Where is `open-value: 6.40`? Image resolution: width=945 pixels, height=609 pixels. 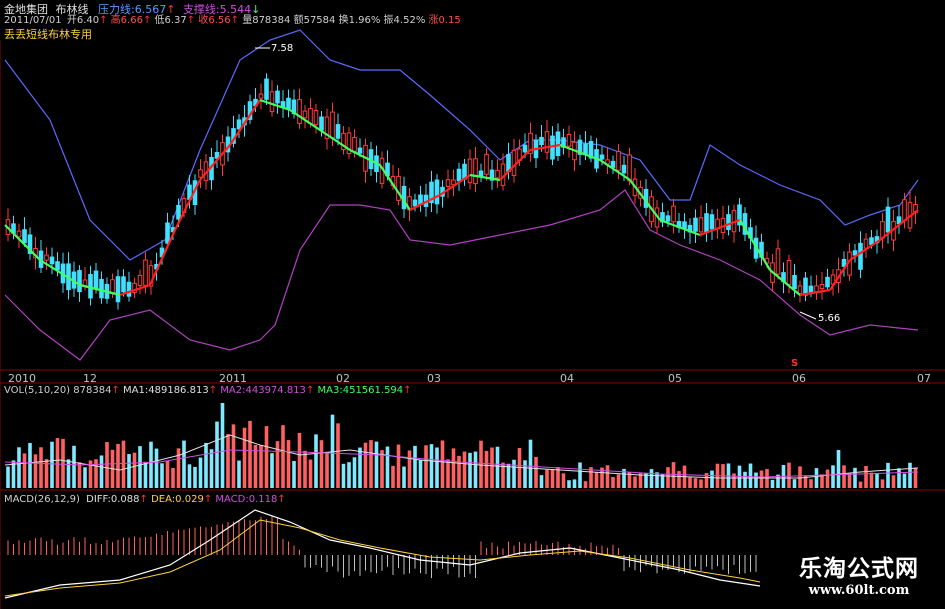
open-value: 6.40 is located at coordinates (88, 20).